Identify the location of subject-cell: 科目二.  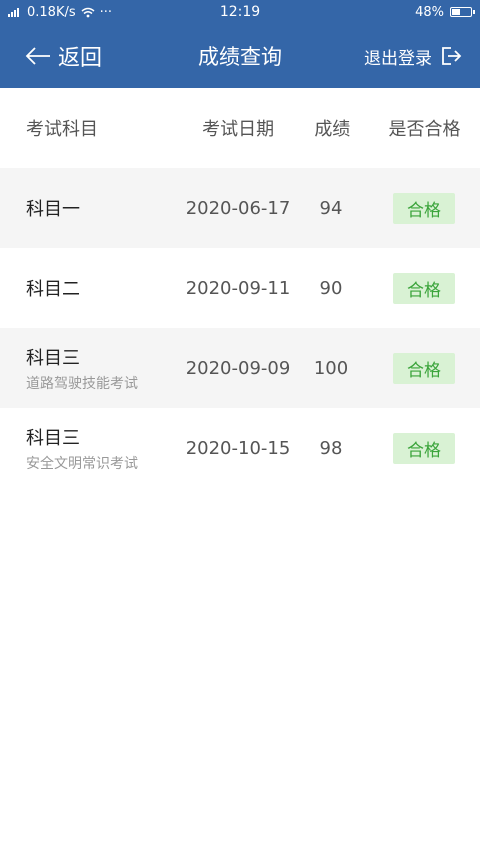
(91, 288).